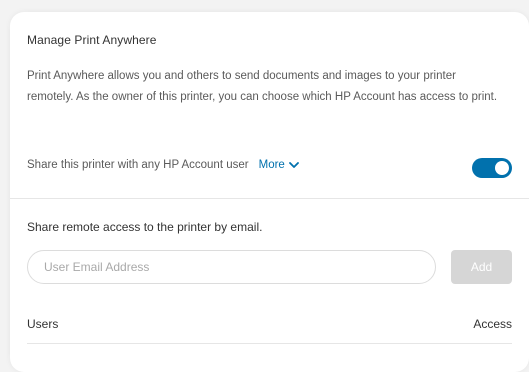 The width and height of the screenshot is (529, 372). What do you see at coordinates (502, 168) in the screenshot?
I see `toggle-knob` at bounding box center [502, 168].